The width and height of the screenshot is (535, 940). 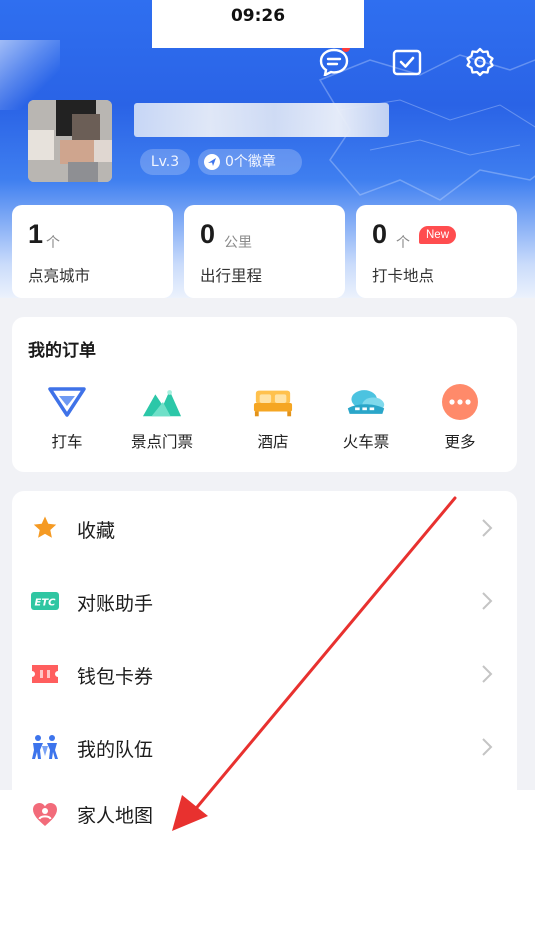 I want to click on level-badge: Lv.3, so click(x=165, y=162).